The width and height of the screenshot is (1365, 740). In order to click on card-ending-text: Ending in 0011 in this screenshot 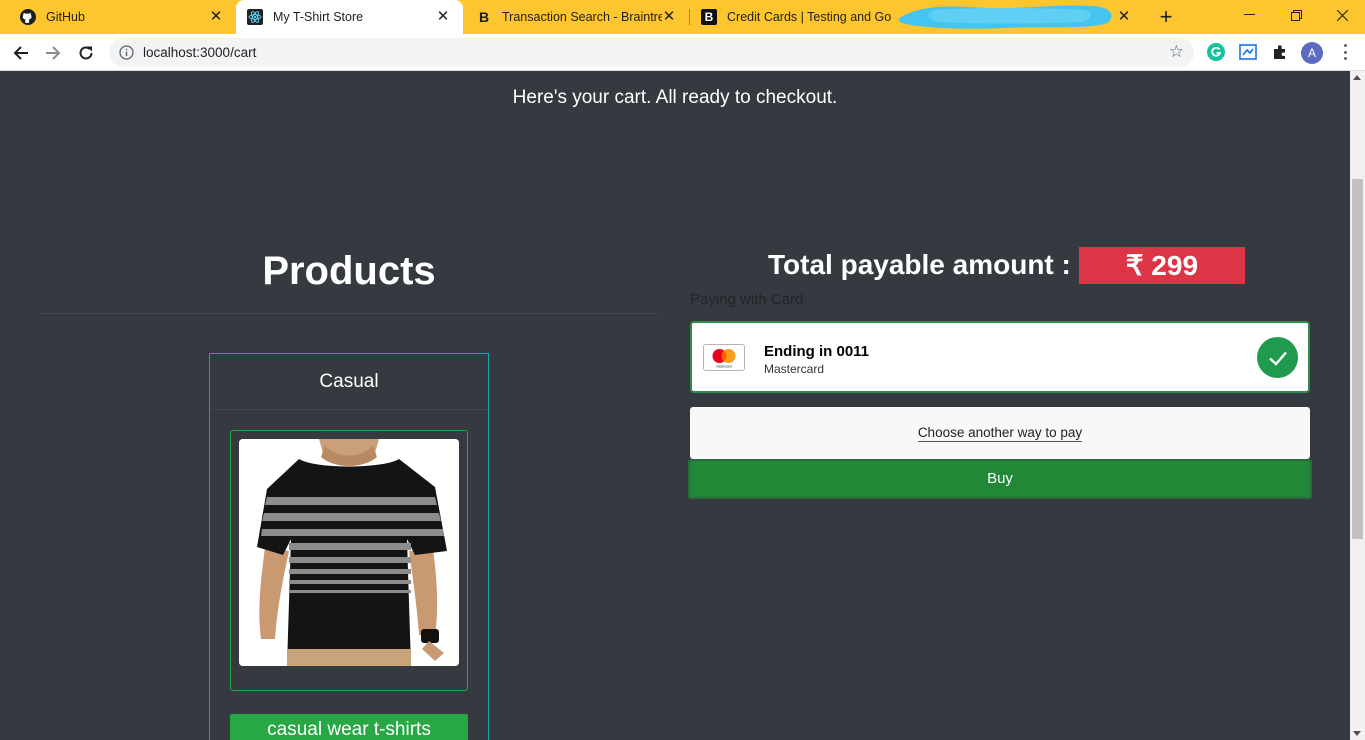, I will do `click(817, 351)`.